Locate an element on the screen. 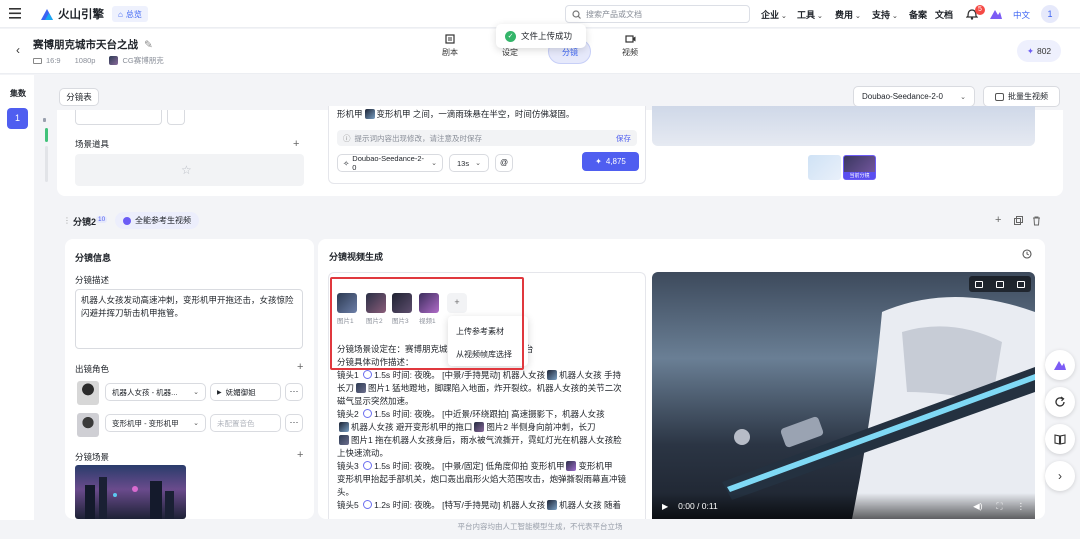 The image size is (1080, 539). scene-props-label: 场景道具 is located at coordinates (92, 144).